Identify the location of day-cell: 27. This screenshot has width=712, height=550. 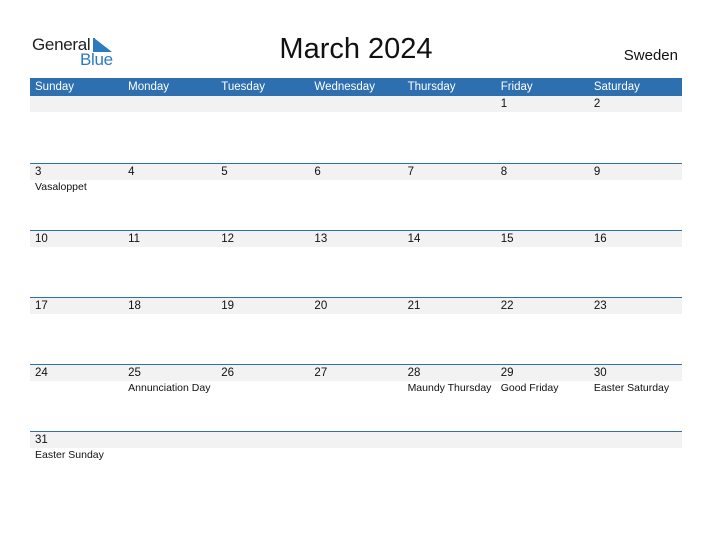
(355, 398).